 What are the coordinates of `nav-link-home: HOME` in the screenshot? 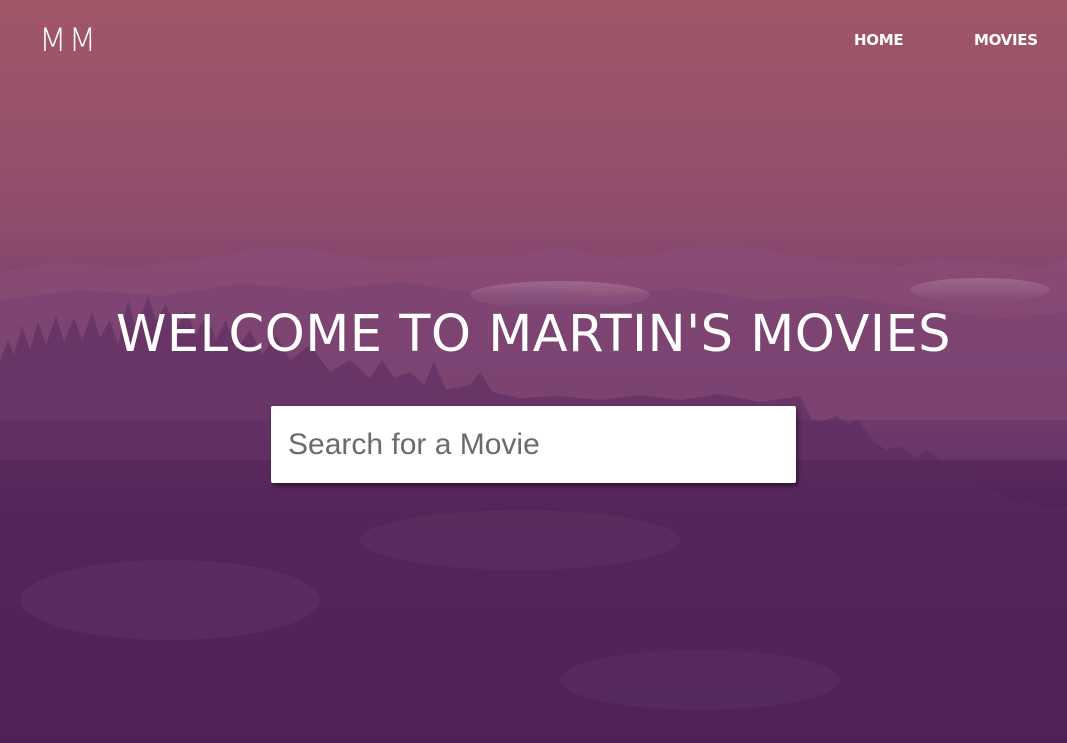 It's located at (879, 40).